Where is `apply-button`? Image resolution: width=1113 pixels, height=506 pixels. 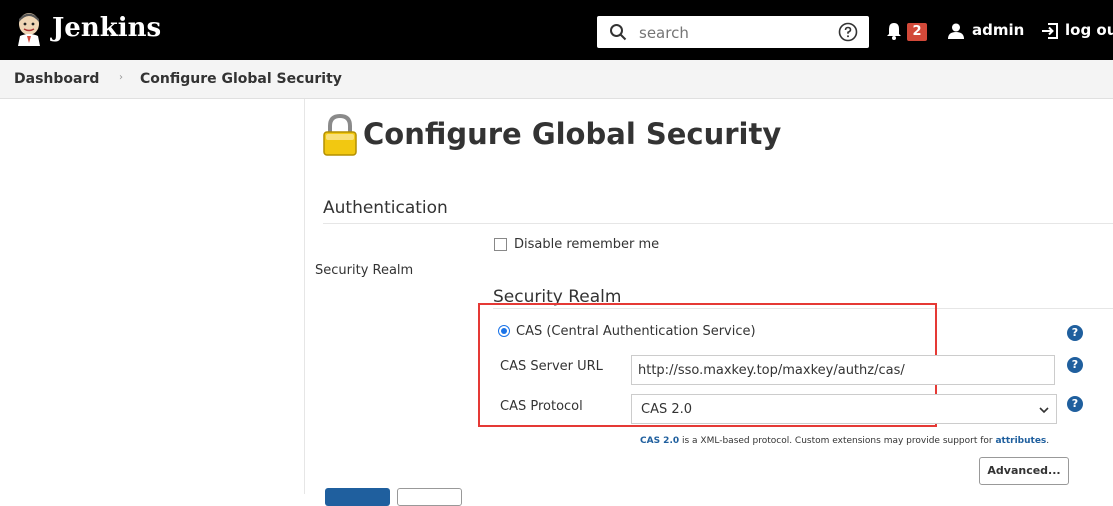 apply-button is located at coordinates (429, 497).